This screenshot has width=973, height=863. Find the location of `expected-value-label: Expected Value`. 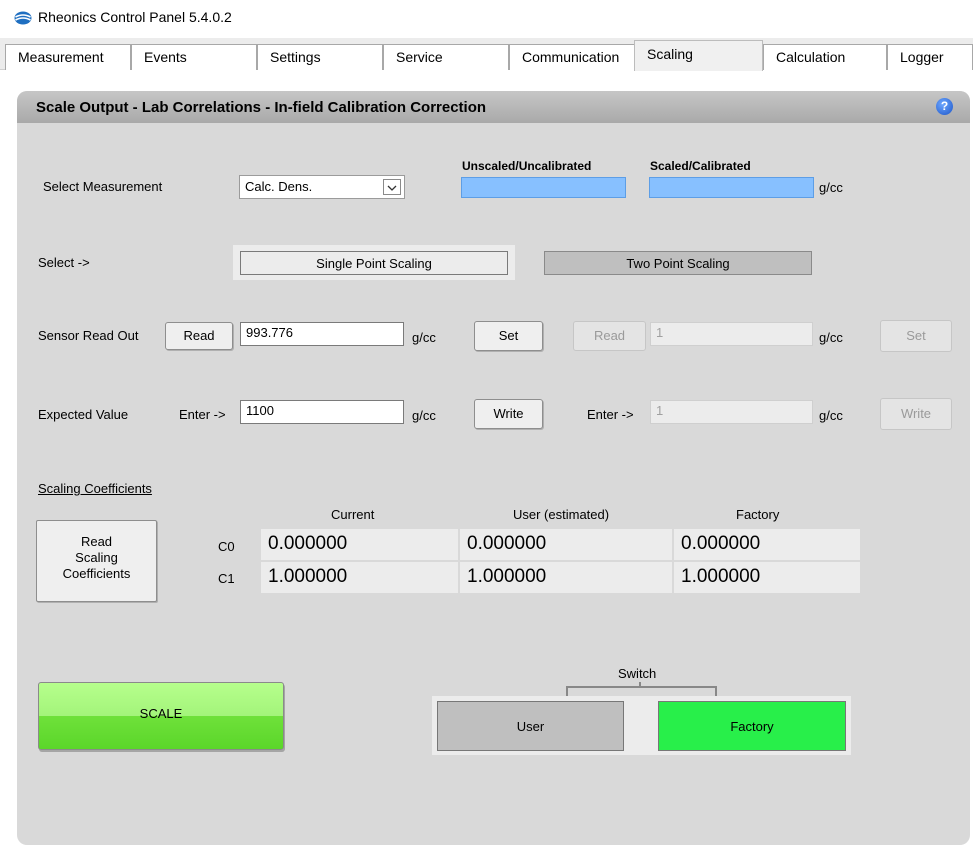

expected-value-label: Expected Value is located at coordinates (83, 414).